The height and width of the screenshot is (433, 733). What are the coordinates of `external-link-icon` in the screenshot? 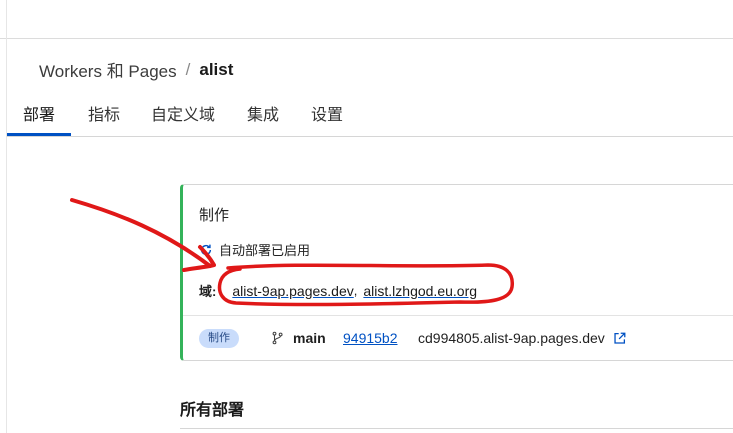 It's located at (620, 338).